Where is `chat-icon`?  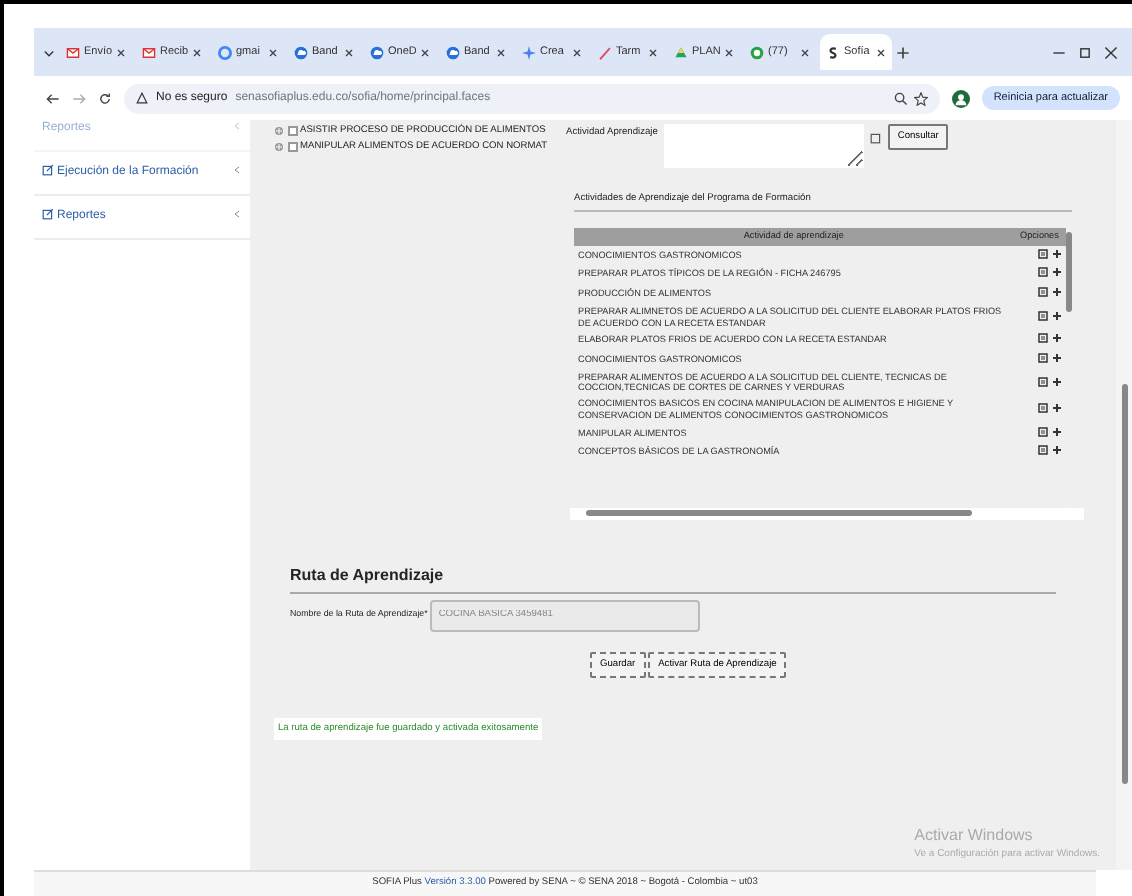 chat-icon is located at coordinates (757, 52).